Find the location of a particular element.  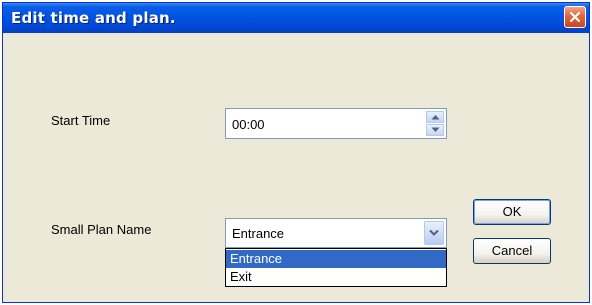

close-button is located at coordinates (575, 17).